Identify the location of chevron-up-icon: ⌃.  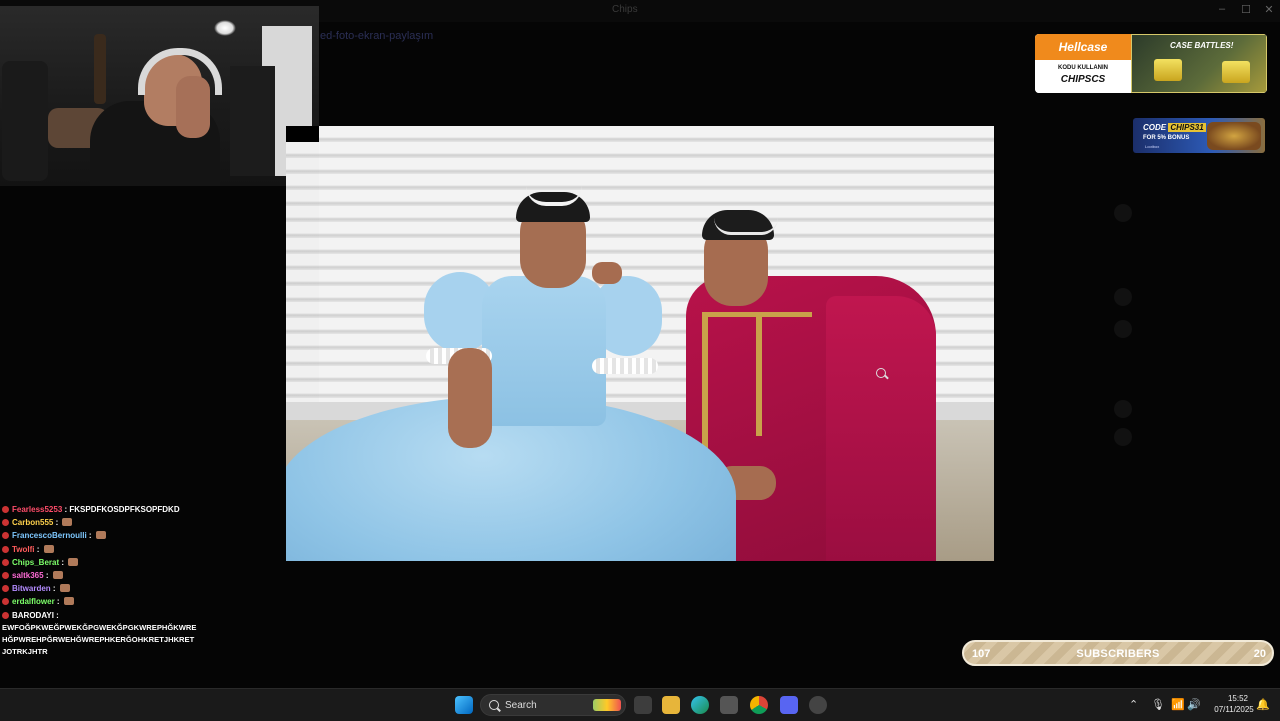
(1133, 704).